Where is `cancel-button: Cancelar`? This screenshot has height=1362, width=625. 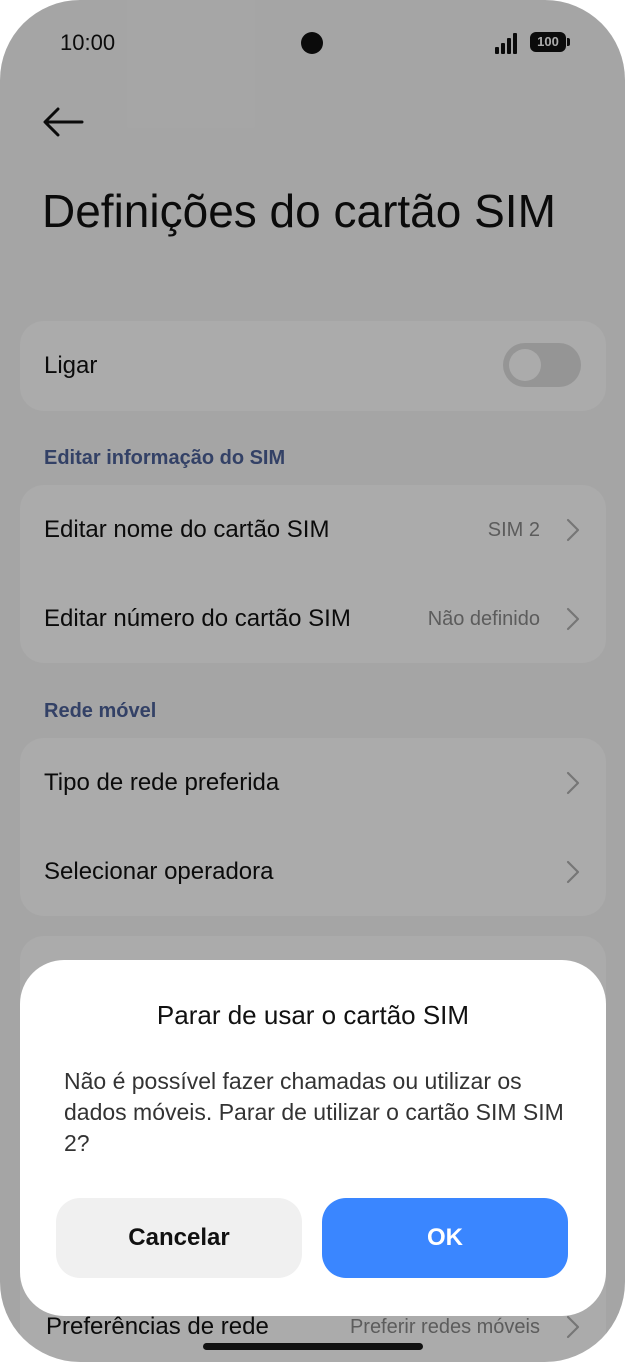 cancel-button: Cancelar is located at coordinates (179, 1238).